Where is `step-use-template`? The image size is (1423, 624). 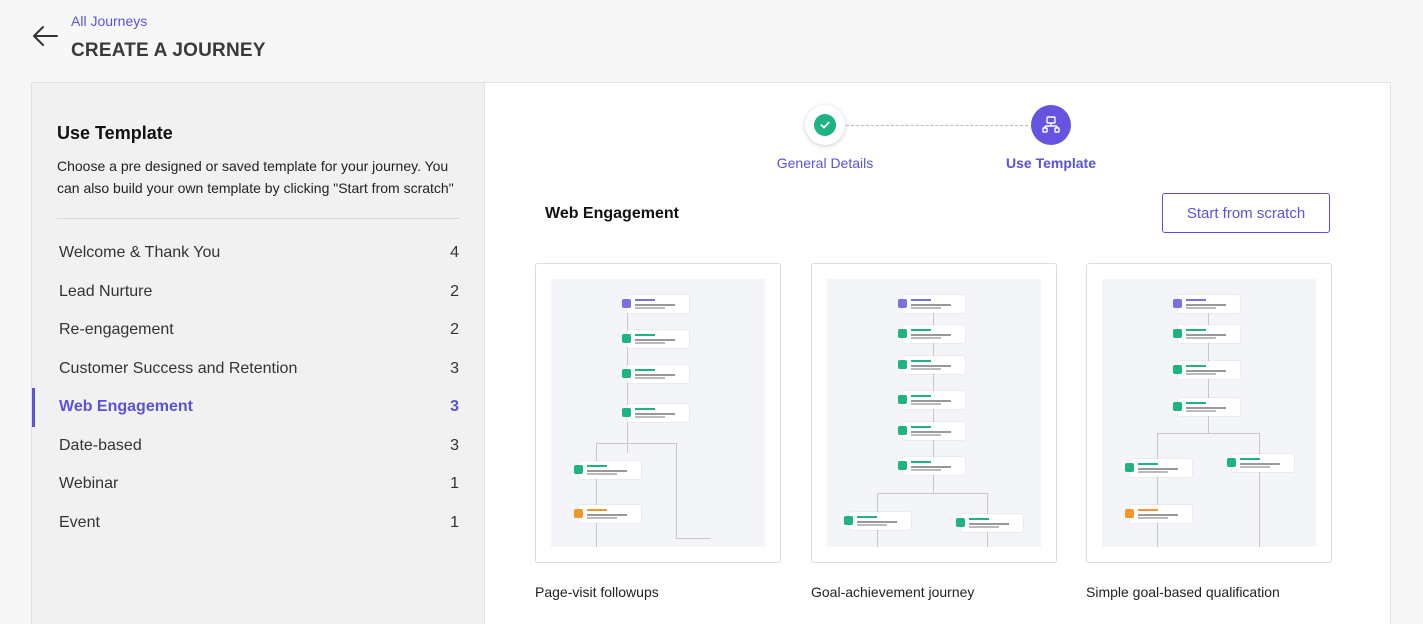
step-use-template is located at coordinates (1051, 125).